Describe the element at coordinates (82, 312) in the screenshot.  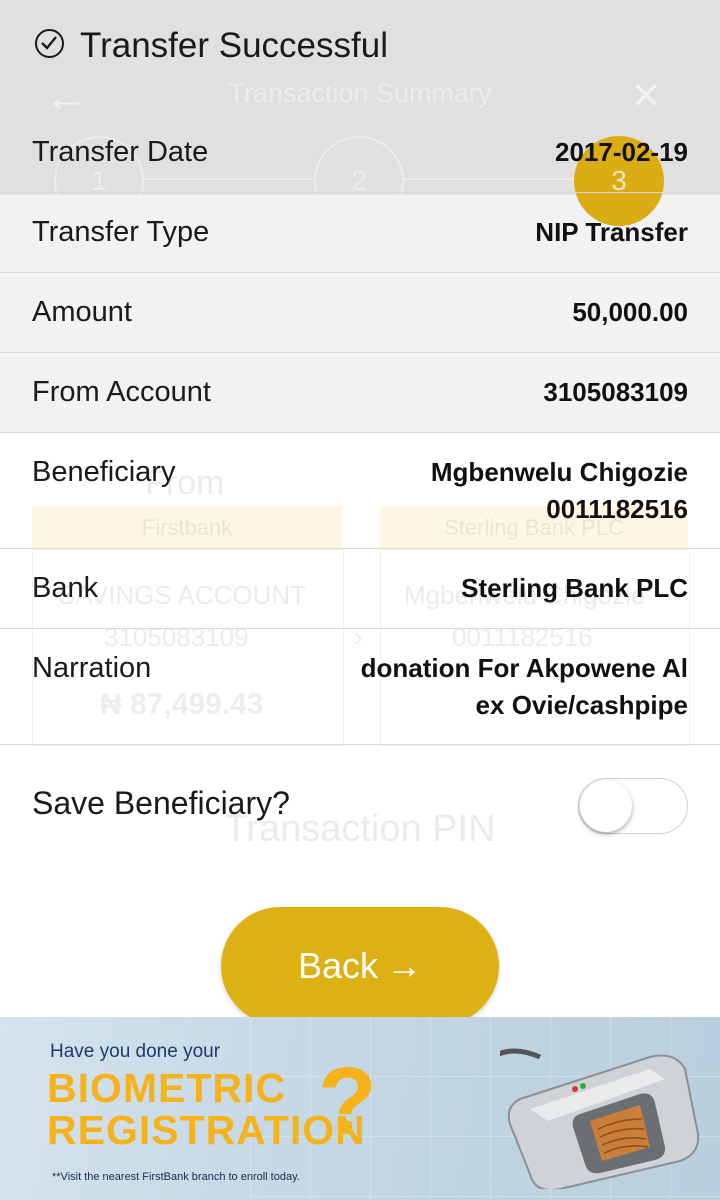
I see `row-label: Amount` at that location.